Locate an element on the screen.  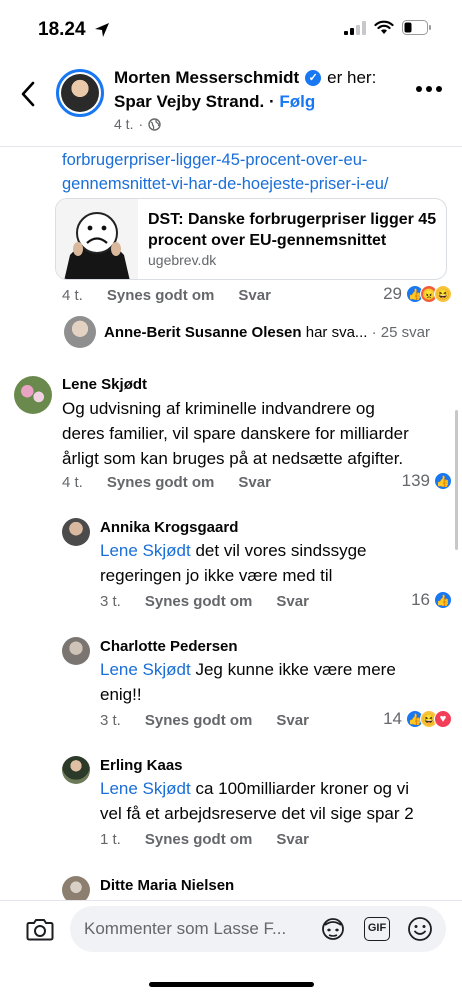
location-arrow-icon is located at coordinates (102, 30).